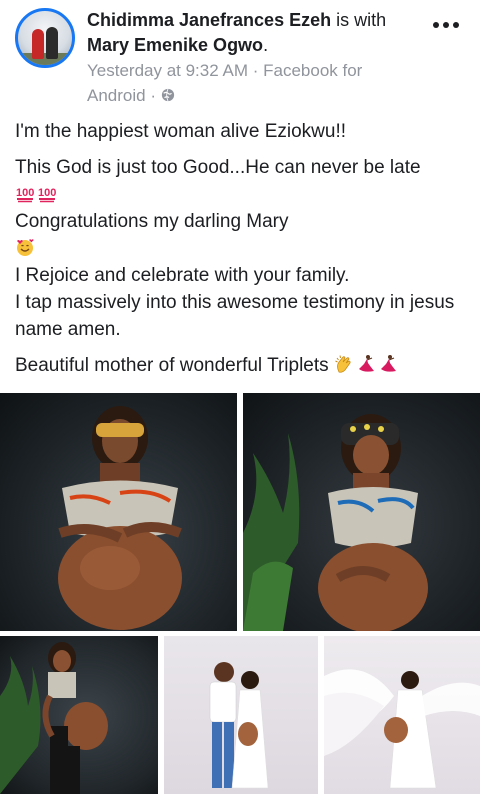  Describe the element at coordinates (120, 518) in the screenshot. I see `maternity-photo-1-art` at that location.